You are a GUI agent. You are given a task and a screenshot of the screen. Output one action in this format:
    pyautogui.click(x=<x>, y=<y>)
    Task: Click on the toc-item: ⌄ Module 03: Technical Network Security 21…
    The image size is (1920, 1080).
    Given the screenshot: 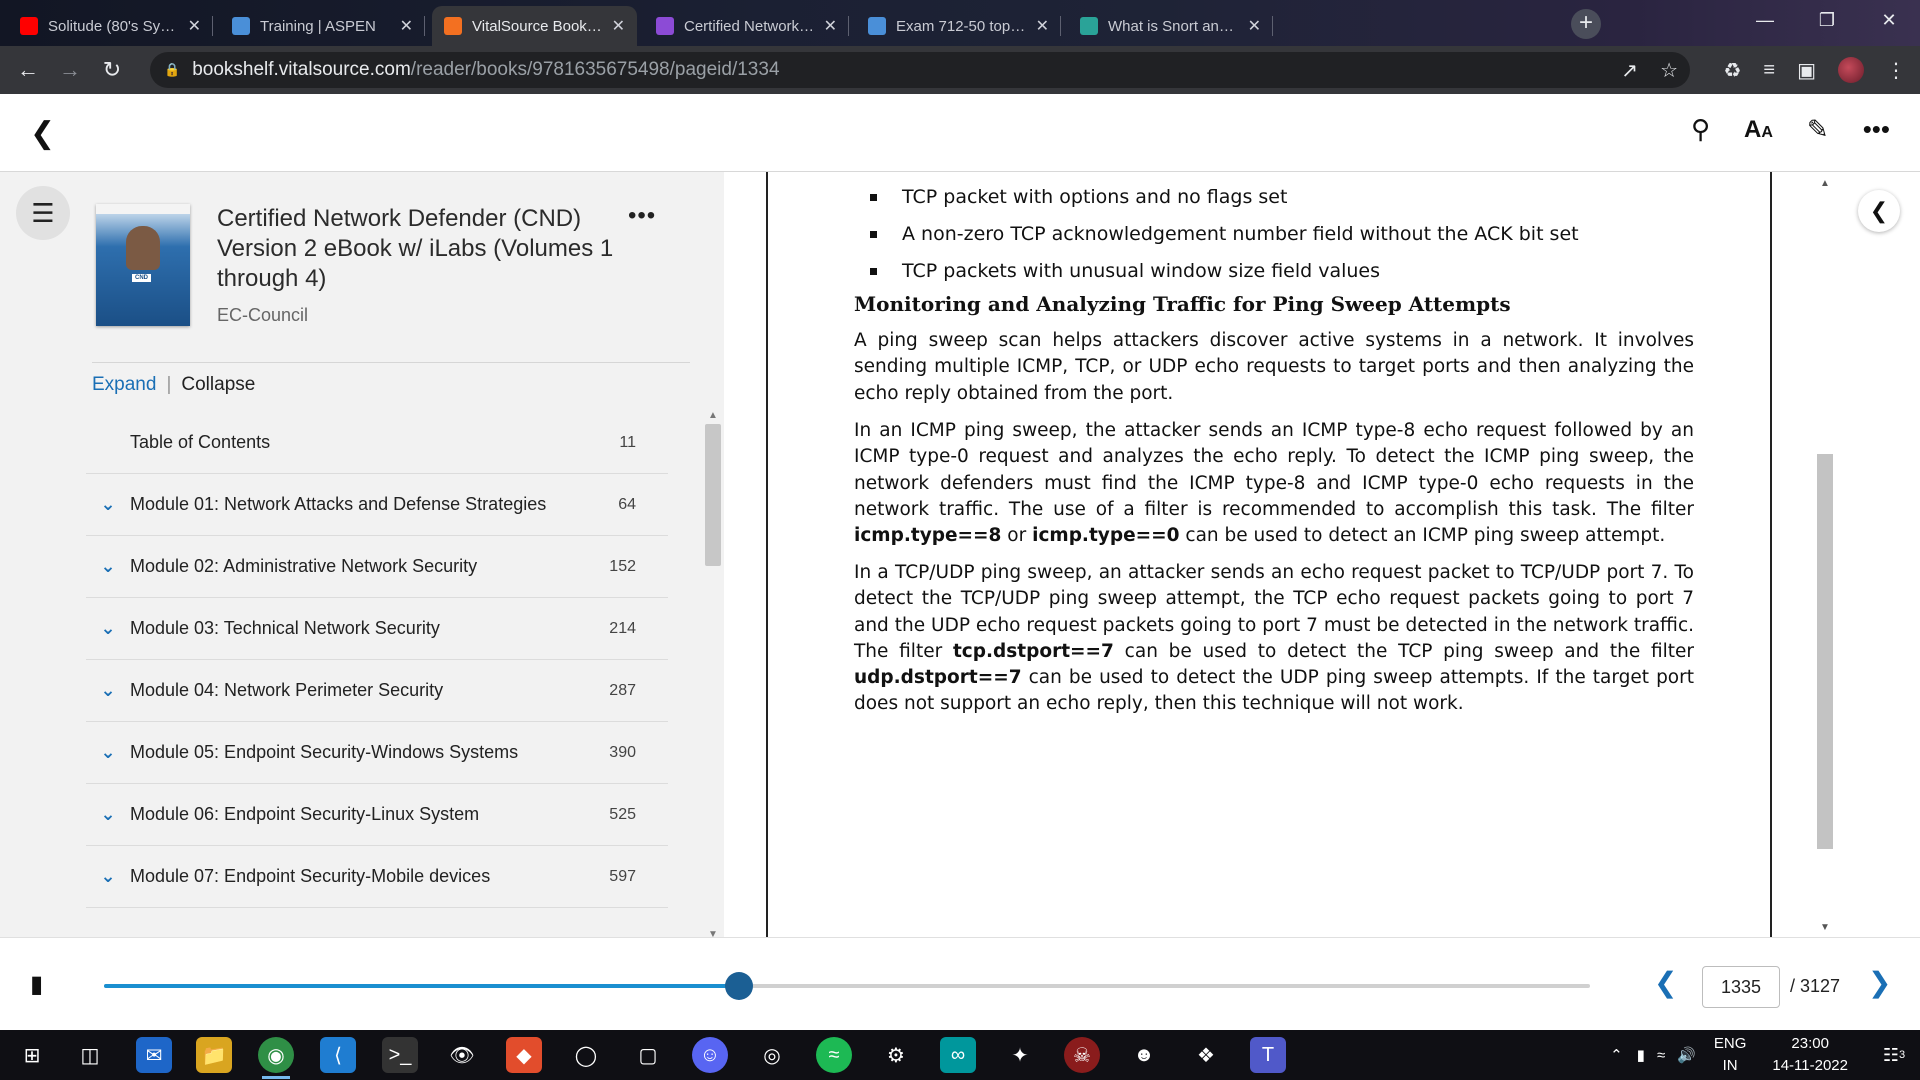 What is the action you would take?
    pyautogui.click(x=377, y=629)
    